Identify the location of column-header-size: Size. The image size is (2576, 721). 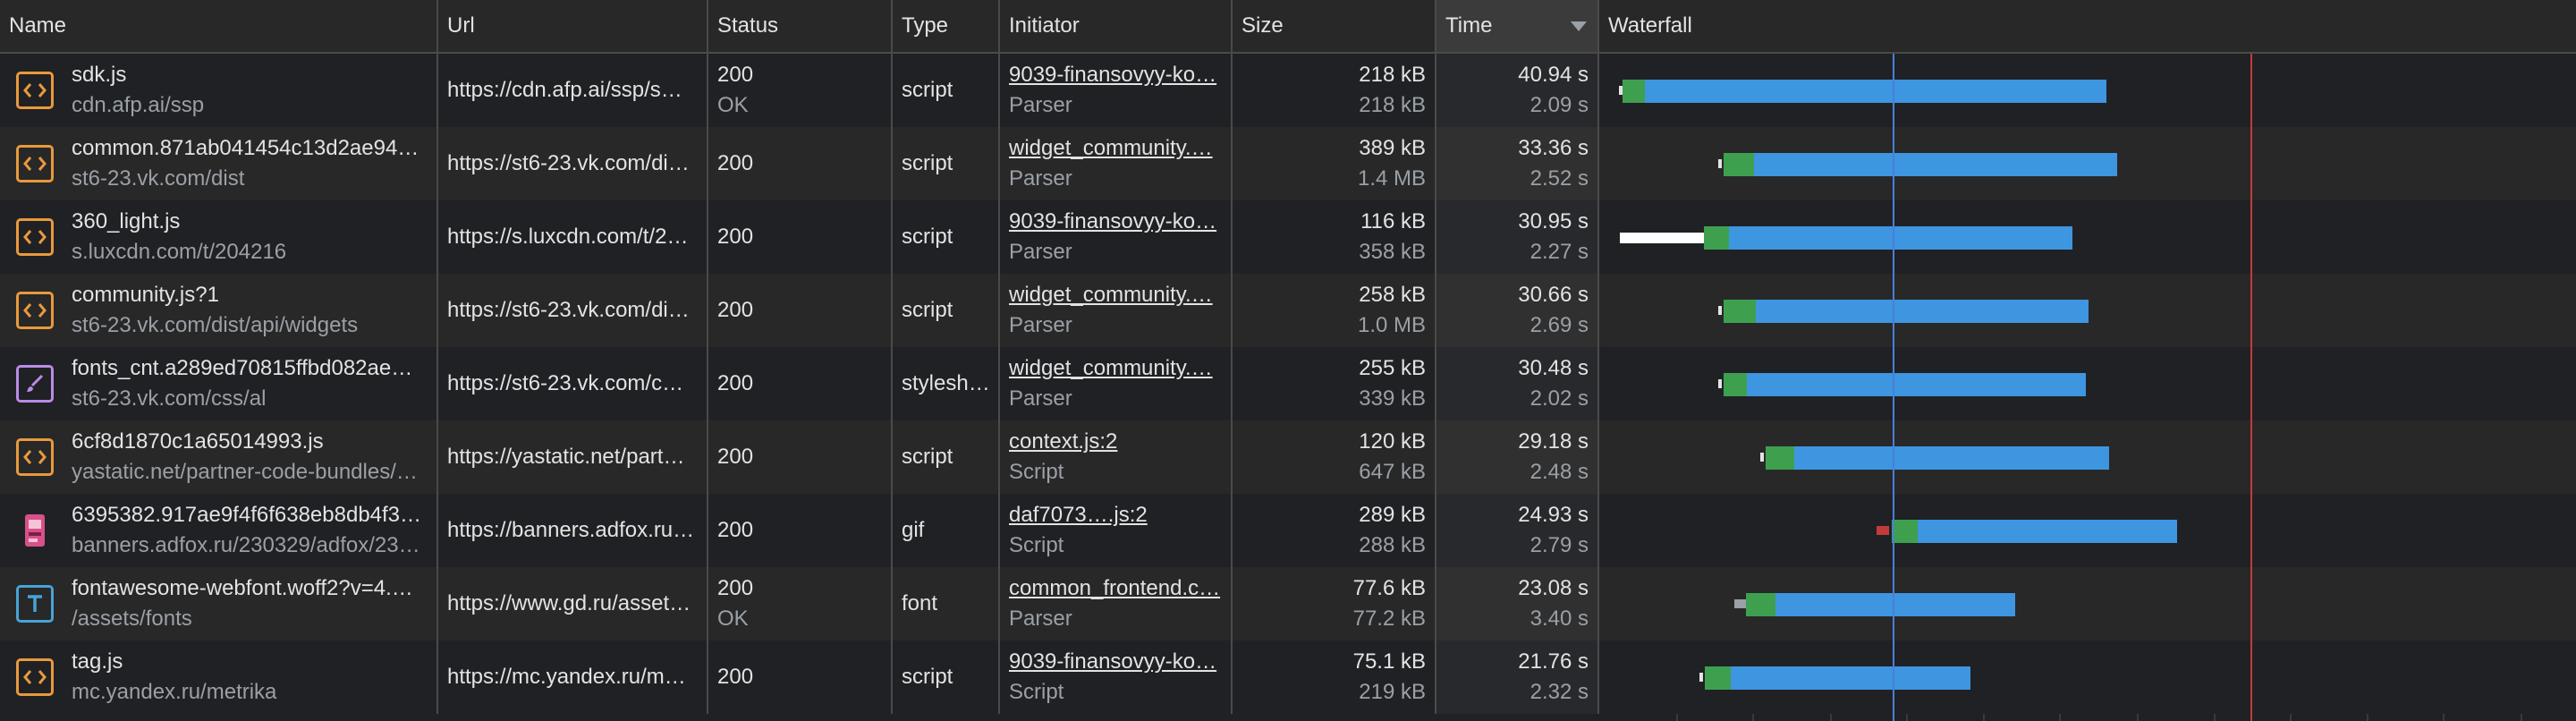
(1334, 26).